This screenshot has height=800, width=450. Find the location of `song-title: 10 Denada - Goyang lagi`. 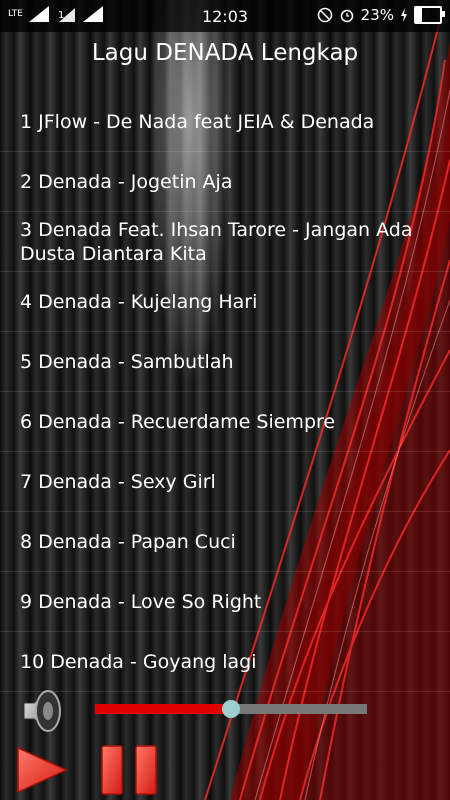

song-title: 10 Denada - Goyang lagi is located at coordinates (138, 661).